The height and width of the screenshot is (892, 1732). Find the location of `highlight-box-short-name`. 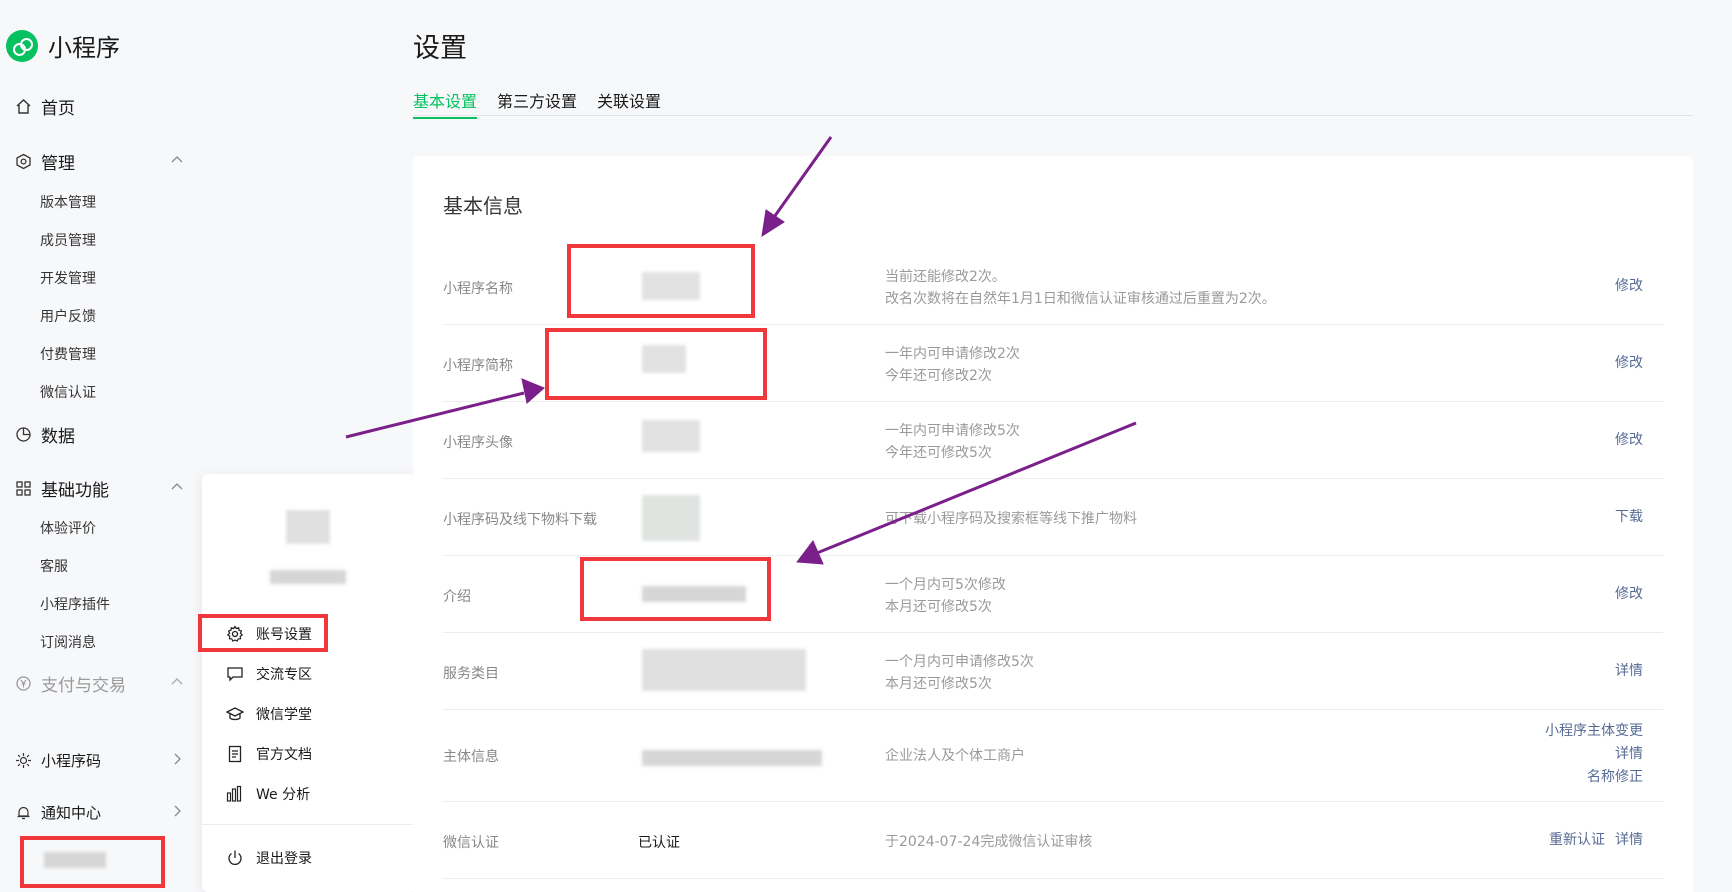

highlight-box-short-name is located at coordinates (656, 364).